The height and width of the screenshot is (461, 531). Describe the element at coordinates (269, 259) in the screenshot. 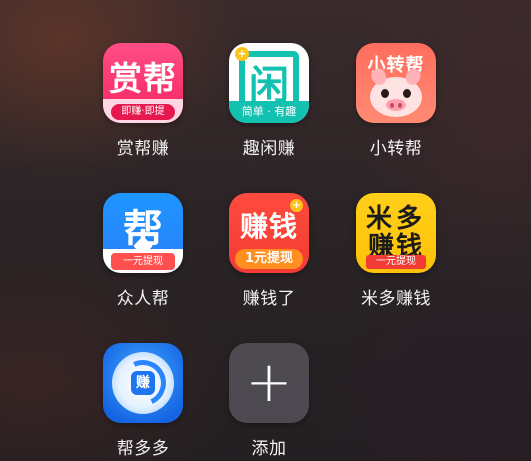

I see `icon-subtitle: 1元提现` at that location.